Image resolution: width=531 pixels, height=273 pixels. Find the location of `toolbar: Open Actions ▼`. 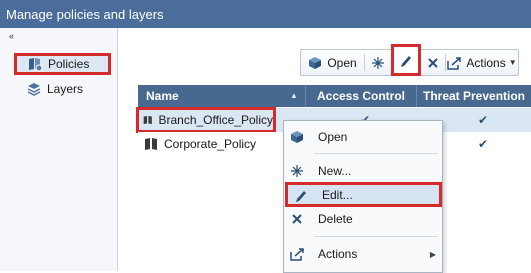

toolbar: Open Actions ▼ is located at coordinates (409, 60).